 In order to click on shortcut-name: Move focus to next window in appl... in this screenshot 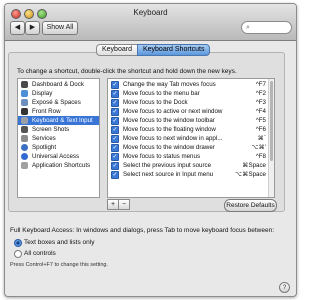, I will do `click(173, 138)`.